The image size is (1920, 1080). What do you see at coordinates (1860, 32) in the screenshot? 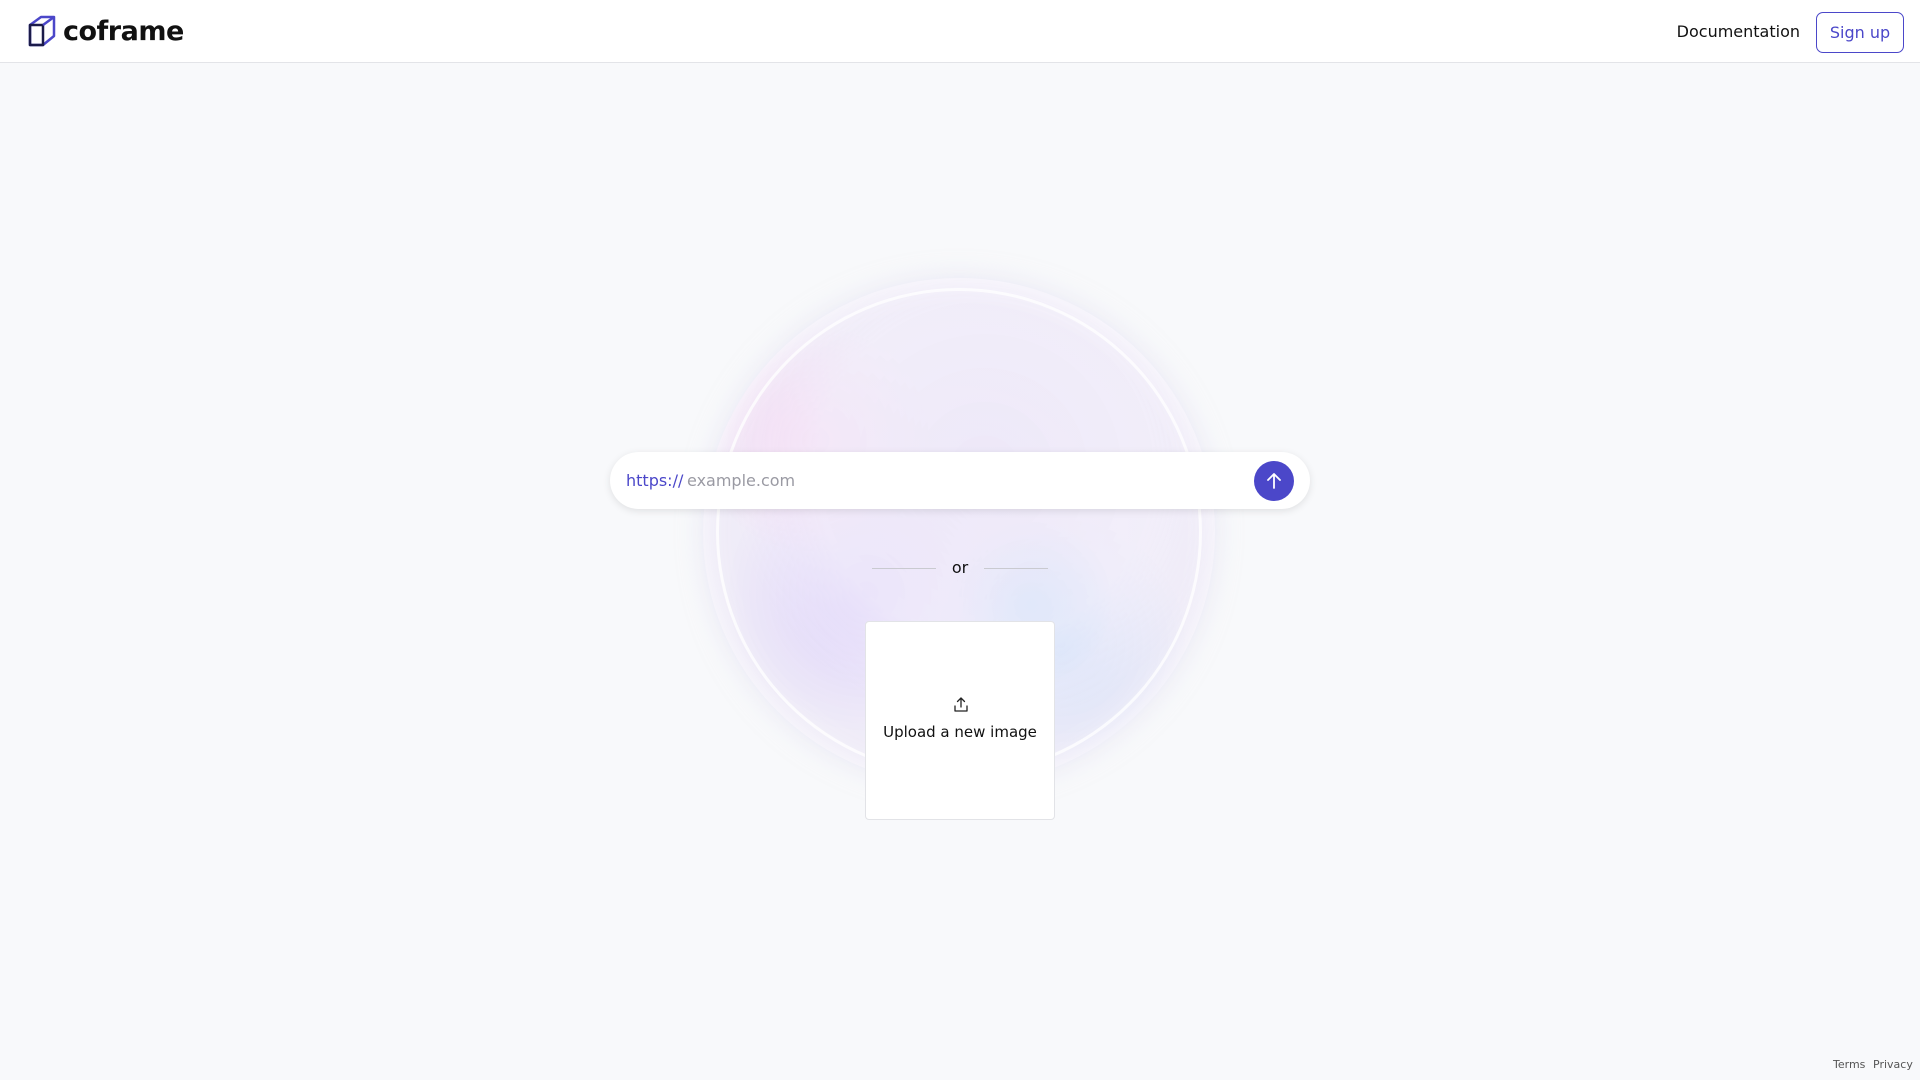
I see `sign-up-button: Sign up` at bounding box center [1860, 32].